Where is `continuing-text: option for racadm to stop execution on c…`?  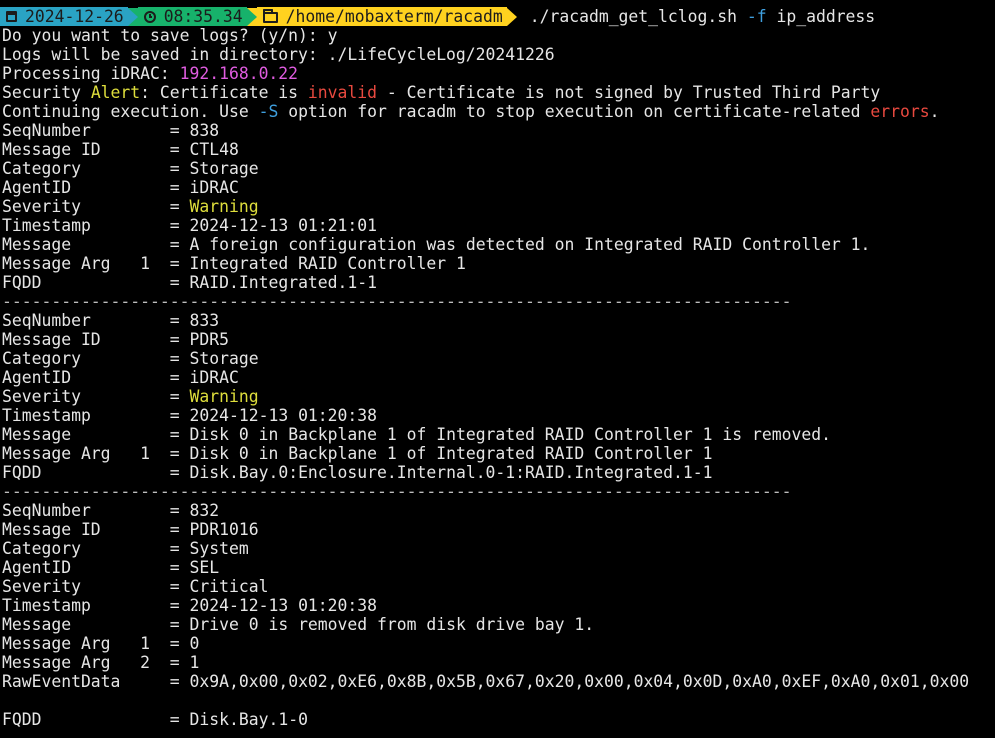 continuing-text: option for racadm to stop execution on c… is located at coordinates (574, 111).